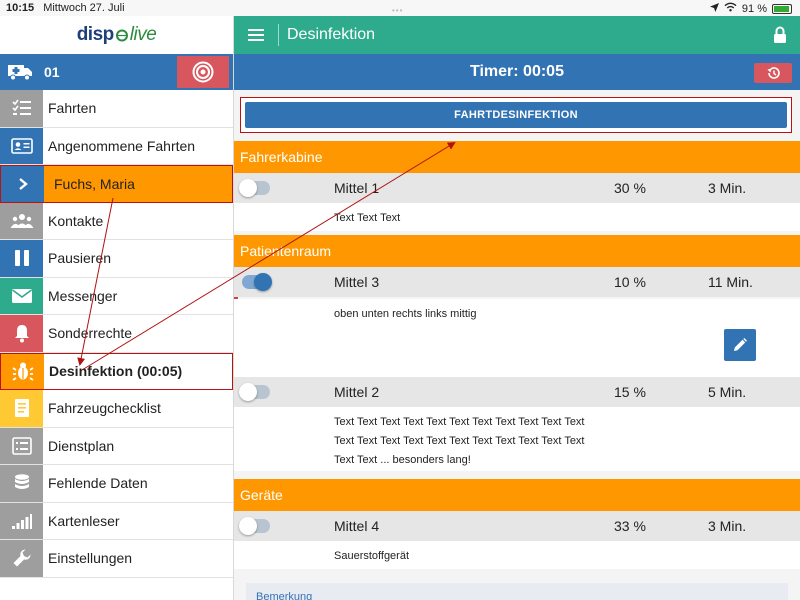  What do you see at coordinates (517, 251) in the screenshot?
I see `section-header-patientenraum: Patientenraum` at bounding box center [517, 251].